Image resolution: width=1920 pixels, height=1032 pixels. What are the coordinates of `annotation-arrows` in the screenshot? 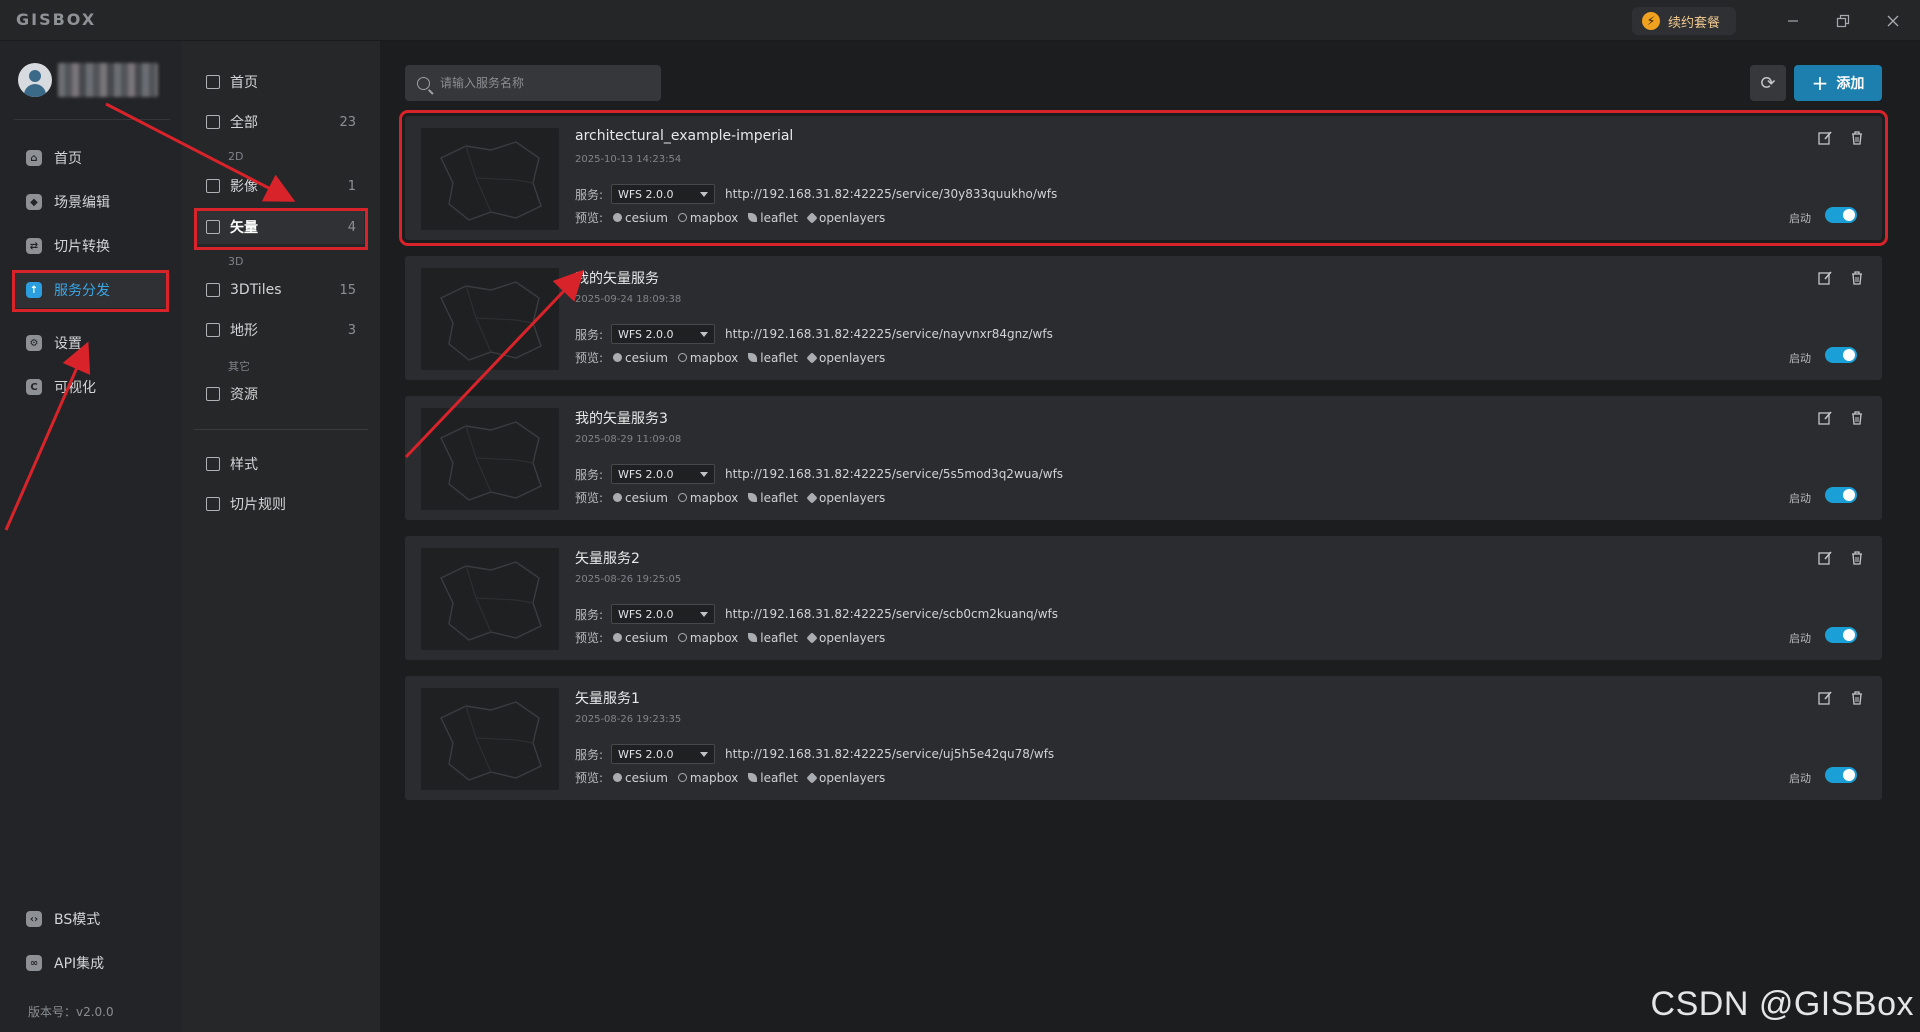 It's located at (294, 316).